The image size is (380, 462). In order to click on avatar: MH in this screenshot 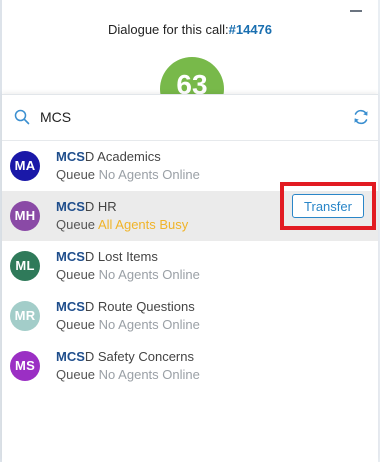, I will do `click(25, 216)`.